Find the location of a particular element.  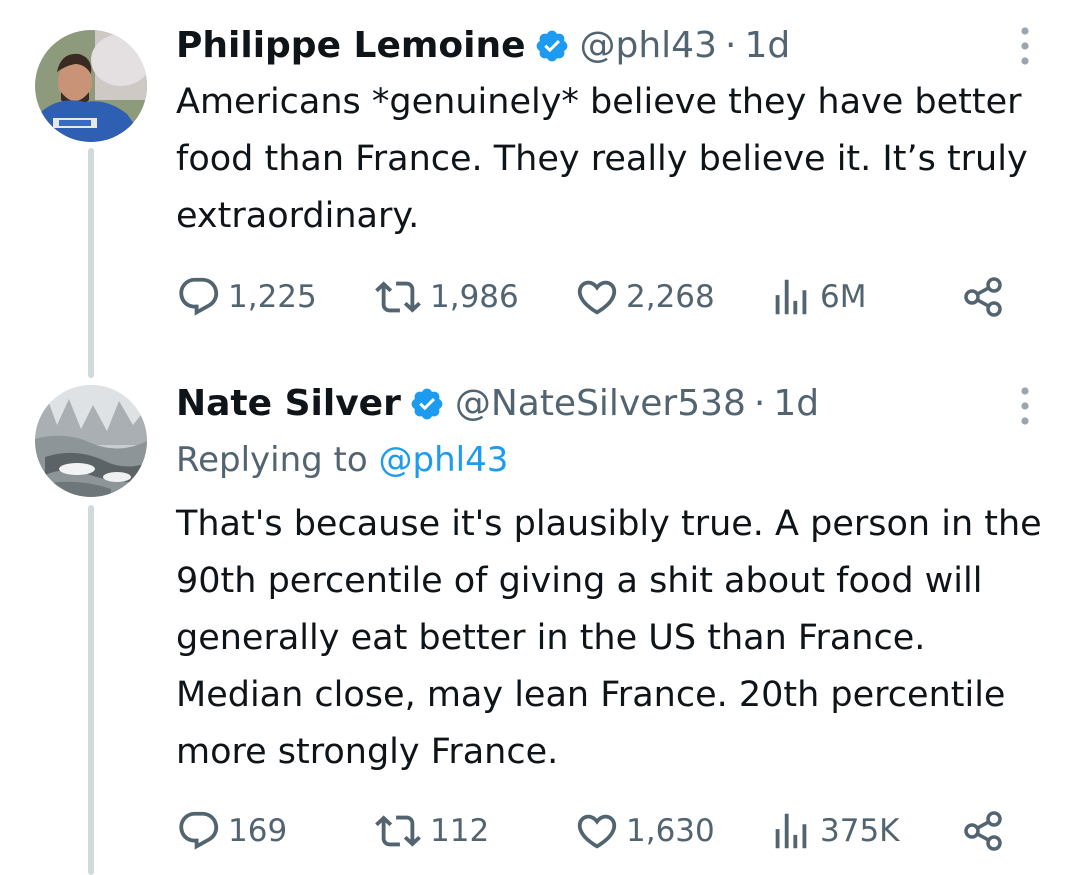

tweet-header: Philippe Lemoine @phl43 · 1d is located at coordinates (483, 46).